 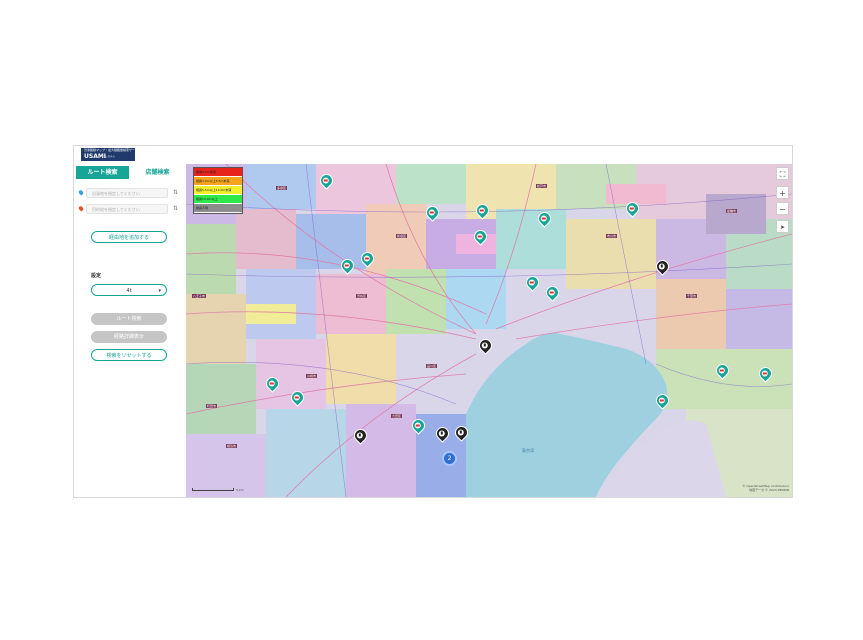 What do you see at coordinates (528, 450) in the screenshot?
I see `bay-label: 東京湾` at bounding box center [528, 450].